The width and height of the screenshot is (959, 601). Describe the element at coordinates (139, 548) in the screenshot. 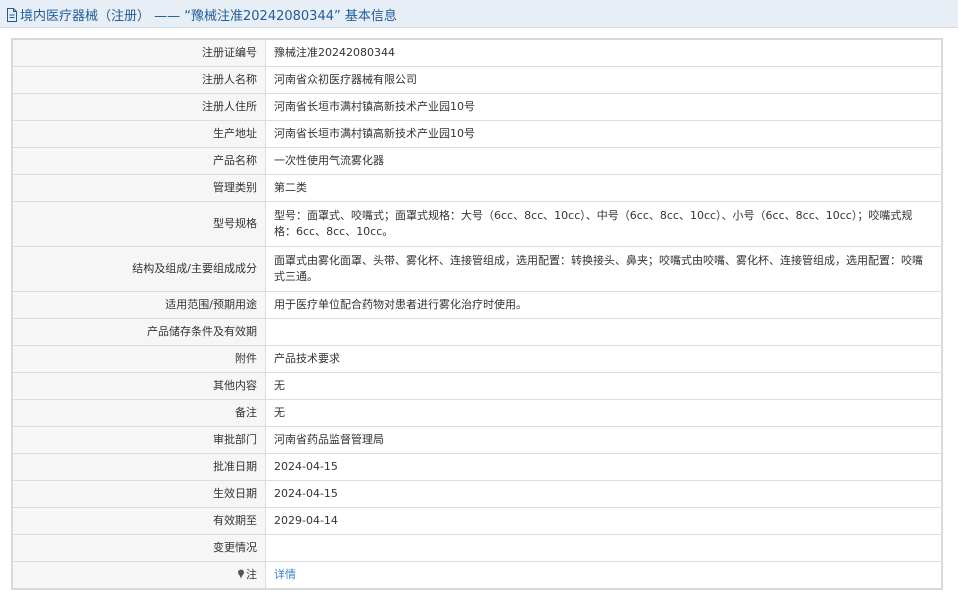

I see `row-label: 变更情况` at that location.